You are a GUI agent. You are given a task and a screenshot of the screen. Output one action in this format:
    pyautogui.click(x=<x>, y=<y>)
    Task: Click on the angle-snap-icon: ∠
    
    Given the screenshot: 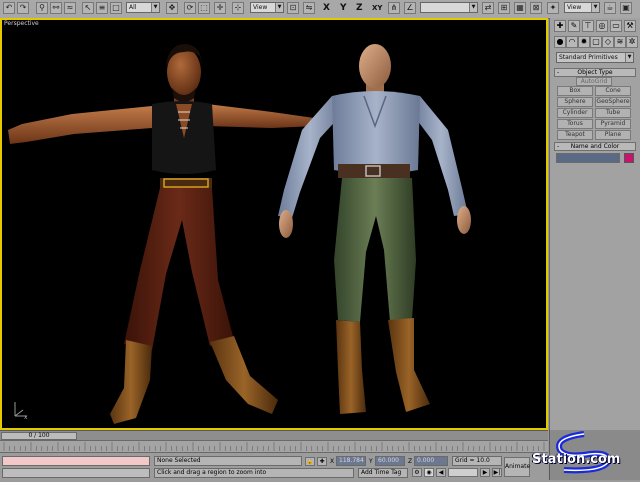 What is the action you would take?
    pyautogui.click(x=410, y=8)
    